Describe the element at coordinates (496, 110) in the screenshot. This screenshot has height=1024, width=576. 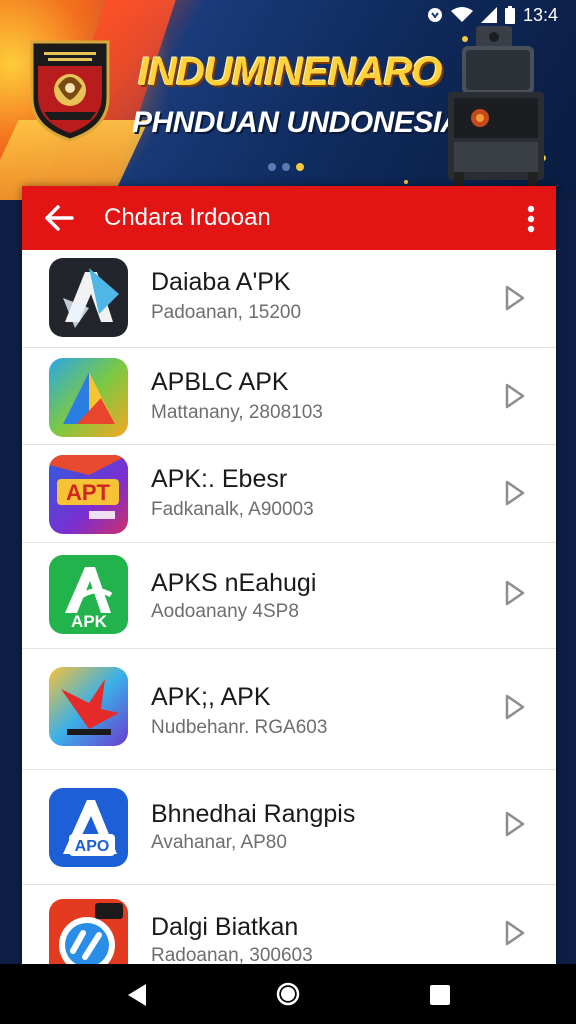
I see `kiosk-machine-icon` at that location.